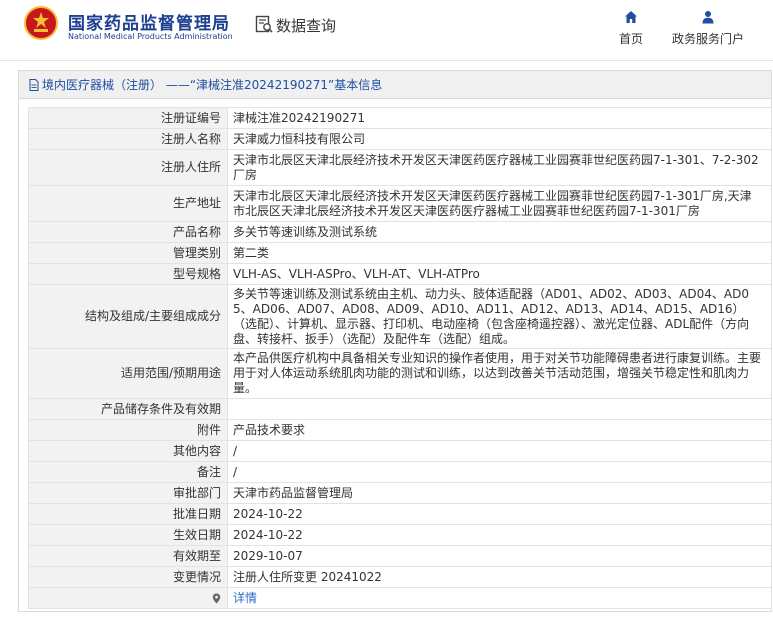  I want to click on nav-home-label: 首页, so click(630, 39).